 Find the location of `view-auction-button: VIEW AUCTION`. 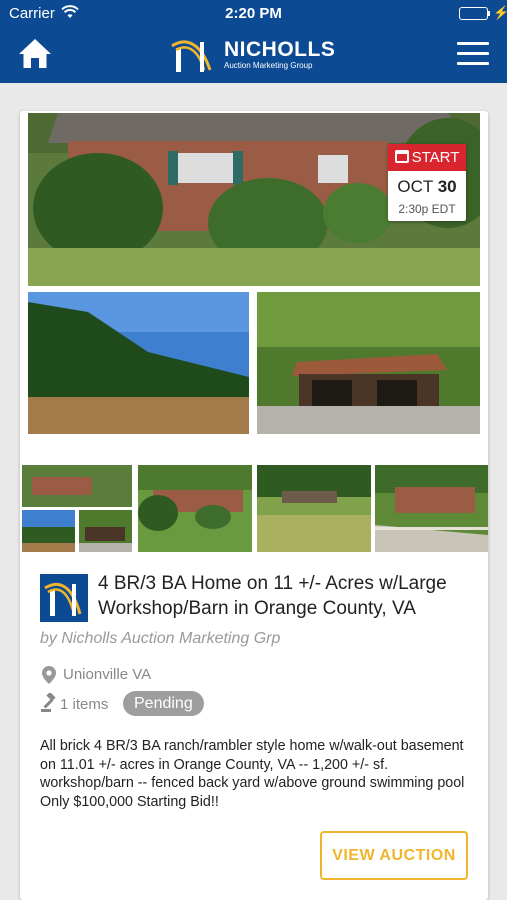

view-auction-button: VIEW AUCTION is located at coordinates (394, 855).